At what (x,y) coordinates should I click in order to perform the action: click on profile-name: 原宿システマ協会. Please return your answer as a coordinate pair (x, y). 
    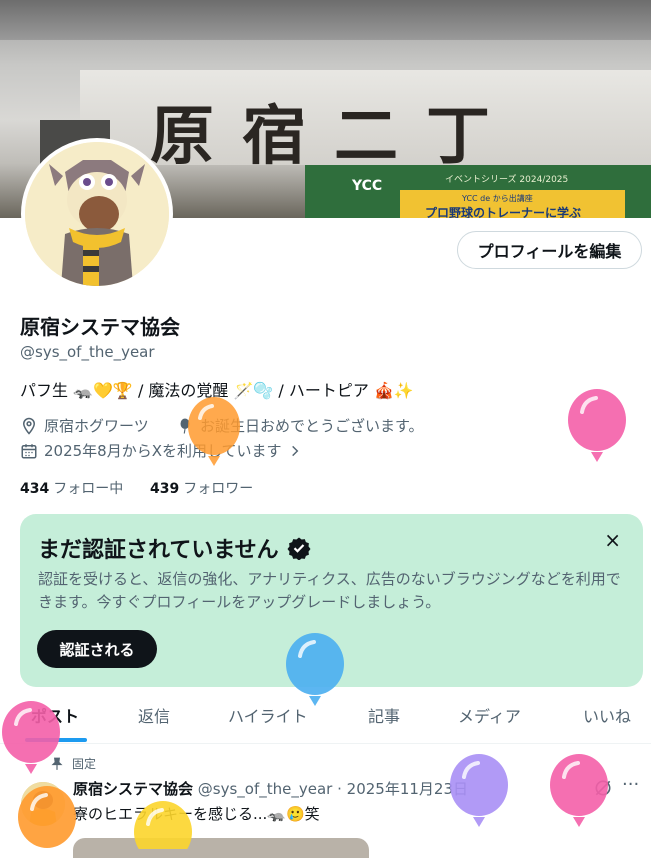
    Looking at the image, I should click on (100, 327).